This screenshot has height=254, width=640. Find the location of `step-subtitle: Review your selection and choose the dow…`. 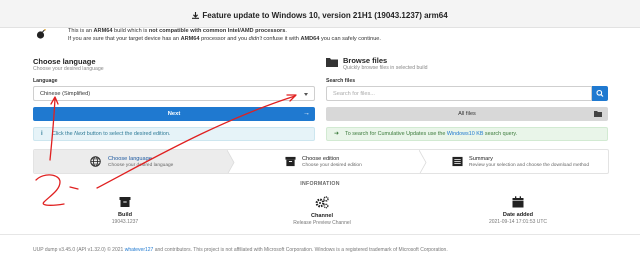

step-subtitle: Review your selection and choose the dow… is located at coordinates (529, 165).